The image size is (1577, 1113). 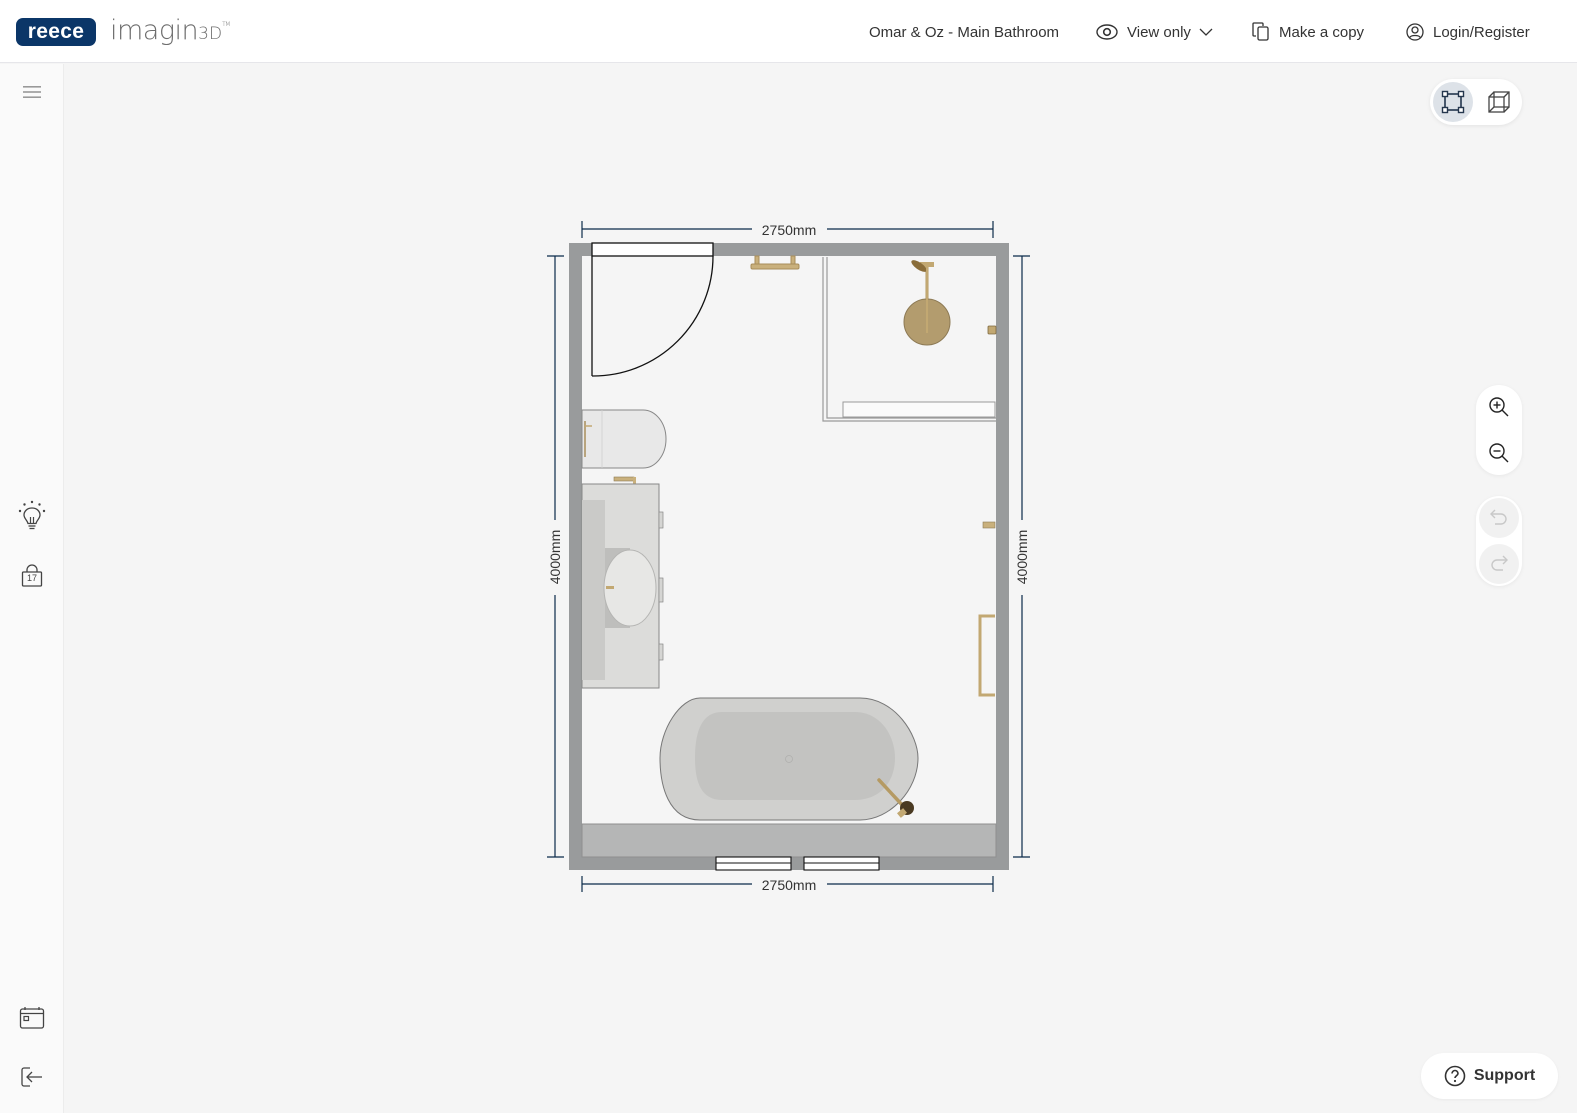 What do you see at coordinates (789, 230) in the screenshot?
I see `dimension-top-label: 2750mm` at bounding box center [789, 230].